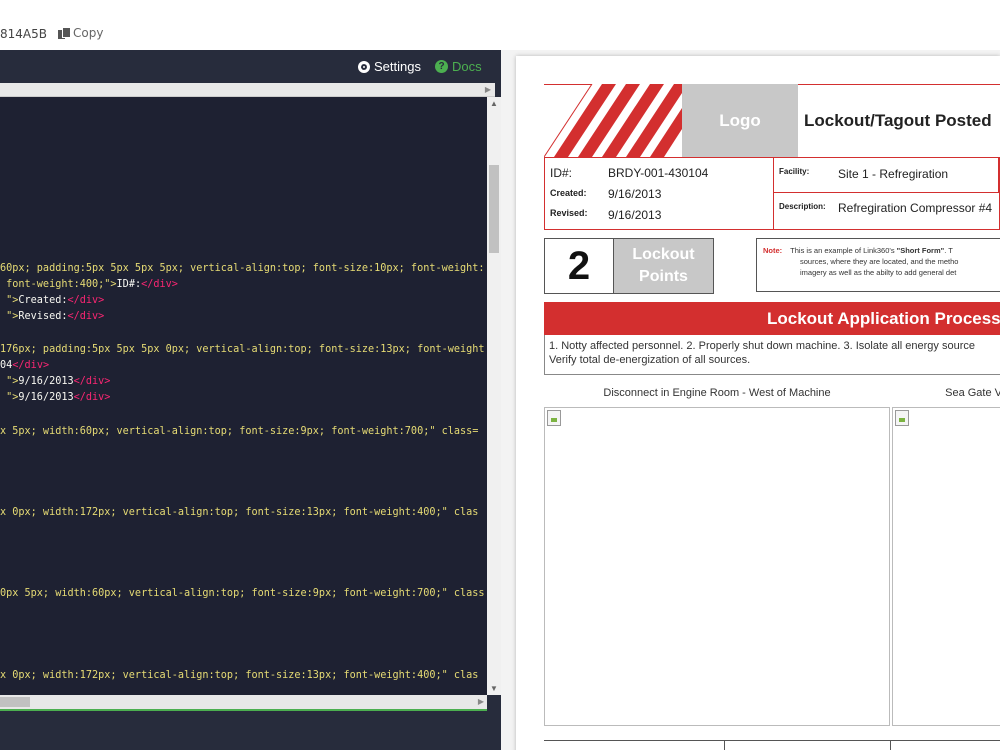  I want to click on scroll-down-arrow-icon: ▼, so click(494, 688).